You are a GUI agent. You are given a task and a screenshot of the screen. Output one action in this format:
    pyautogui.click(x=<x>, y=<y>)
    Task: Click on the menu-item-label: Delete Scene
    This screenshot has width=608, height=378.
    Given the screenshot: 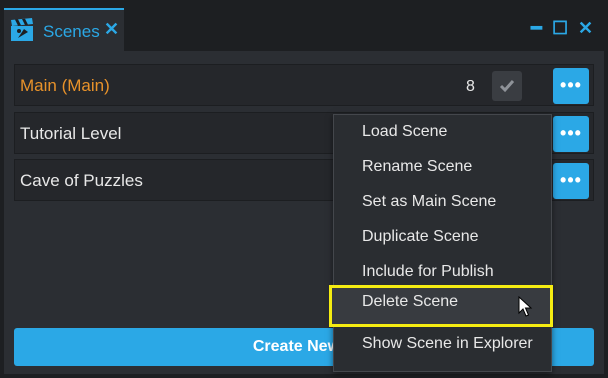 What is the action you would take?
    pyautogui.click(x=410, y=301)
    